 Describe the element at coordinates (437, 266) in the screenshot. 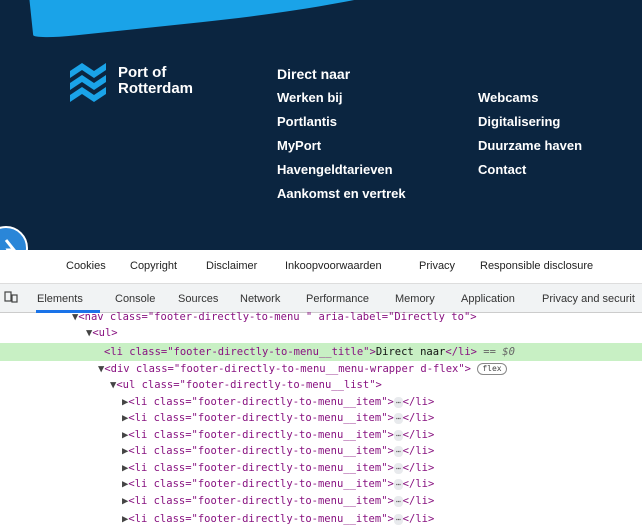

I see `footer-link-privacy: Privacy` at that location.